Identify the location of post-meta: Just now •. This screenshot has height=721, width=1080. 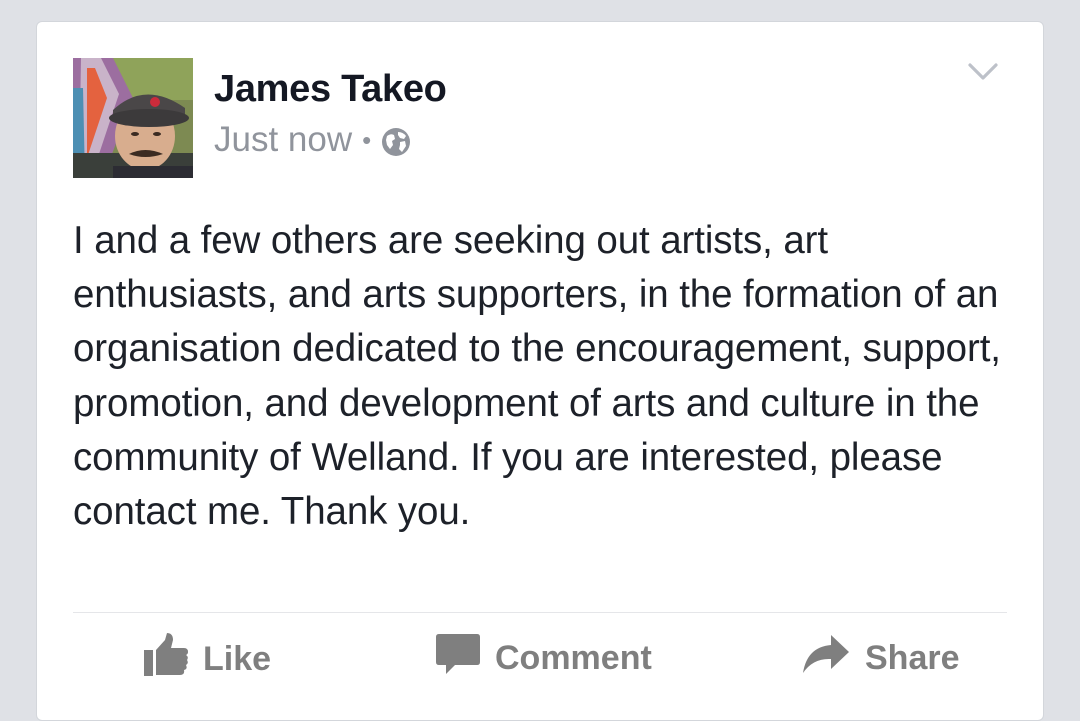
(312, 140).